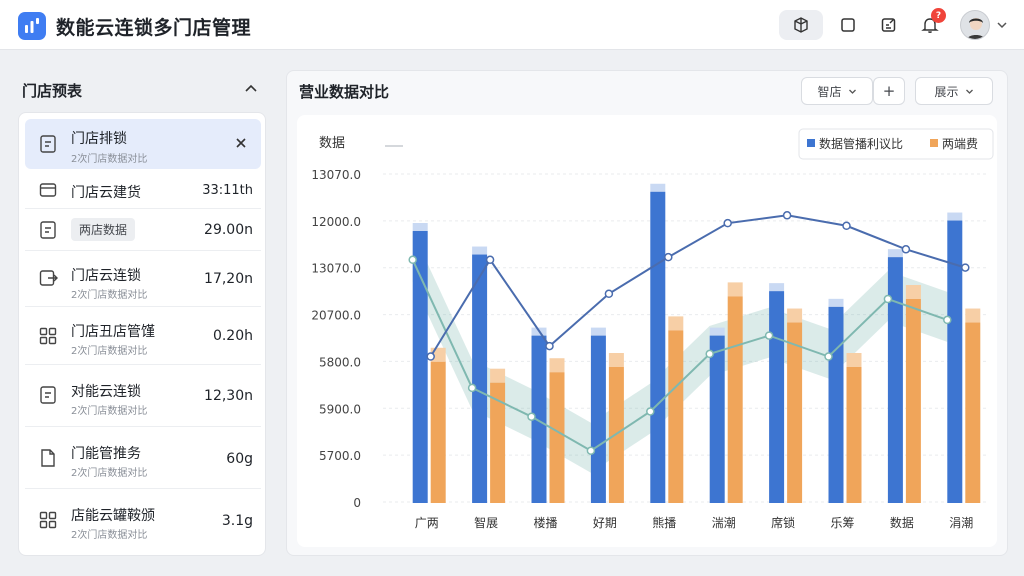 The image size is (1024, 576). What do you see at coordinates (340, 456) in the screenshot?
I see `y-tick-label: 5700.0` at bounding box center [340, 456].